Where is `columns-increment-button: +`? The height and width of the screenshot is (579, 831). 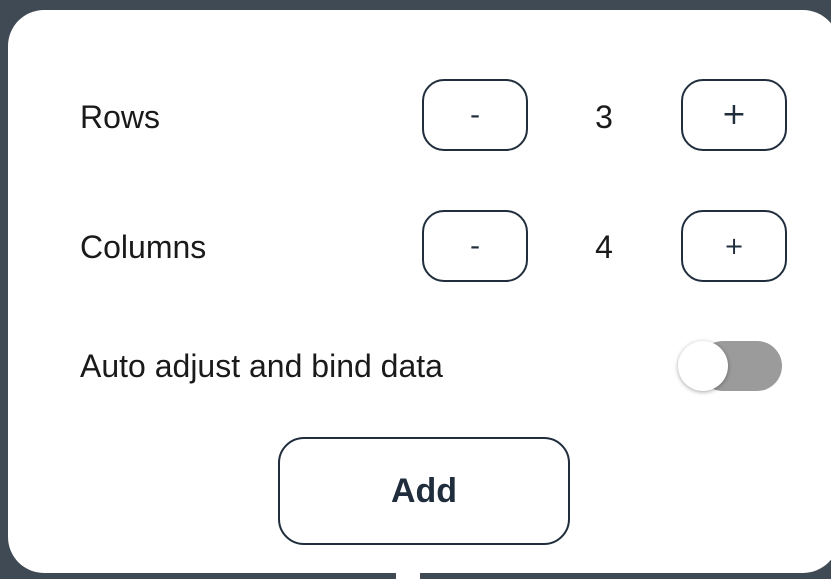 columns-increment-button: + is located at coordinates (734, 246).